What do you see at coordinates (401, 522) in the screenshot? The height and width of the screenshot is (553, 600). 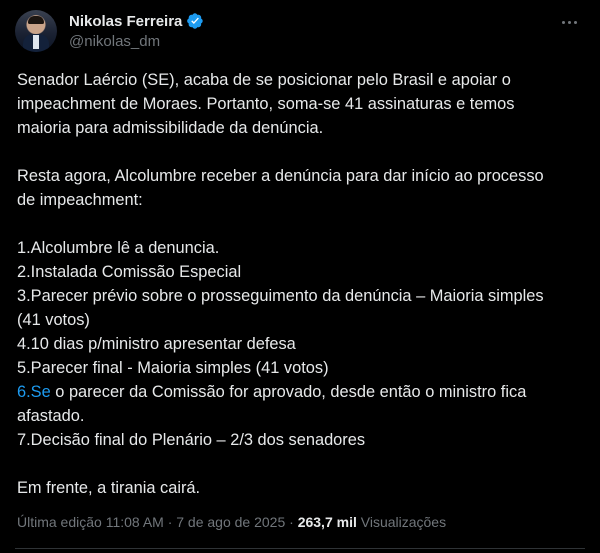 I see `views-label: Visualizações` at bounding box center [401, 522].